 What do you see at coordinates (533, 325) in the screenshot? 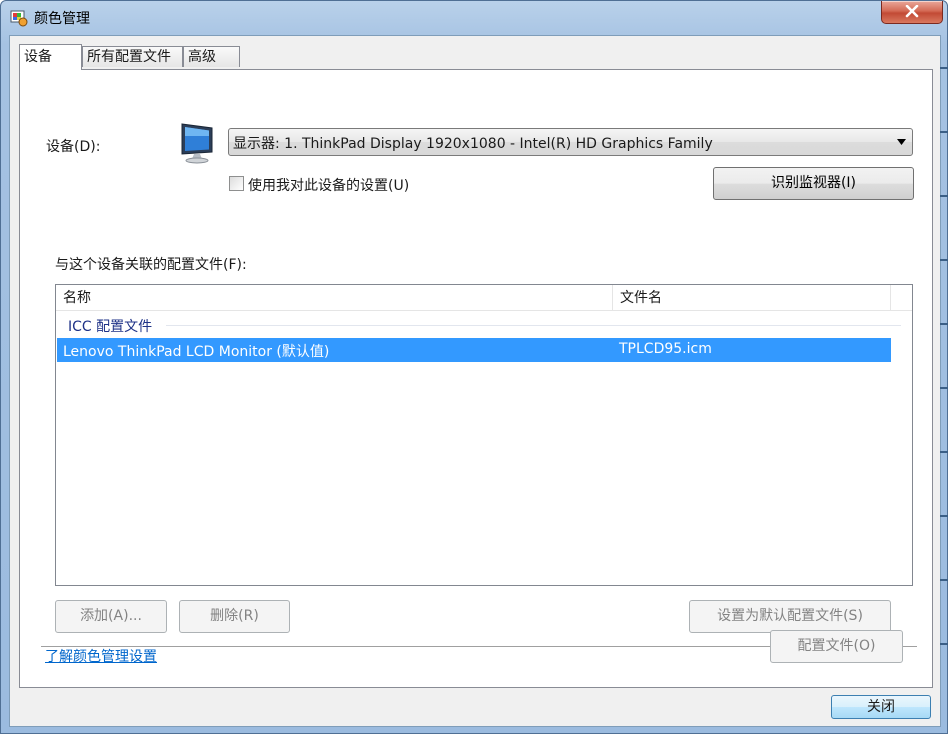
I see `group-divider` at bounding box center [533, 325].